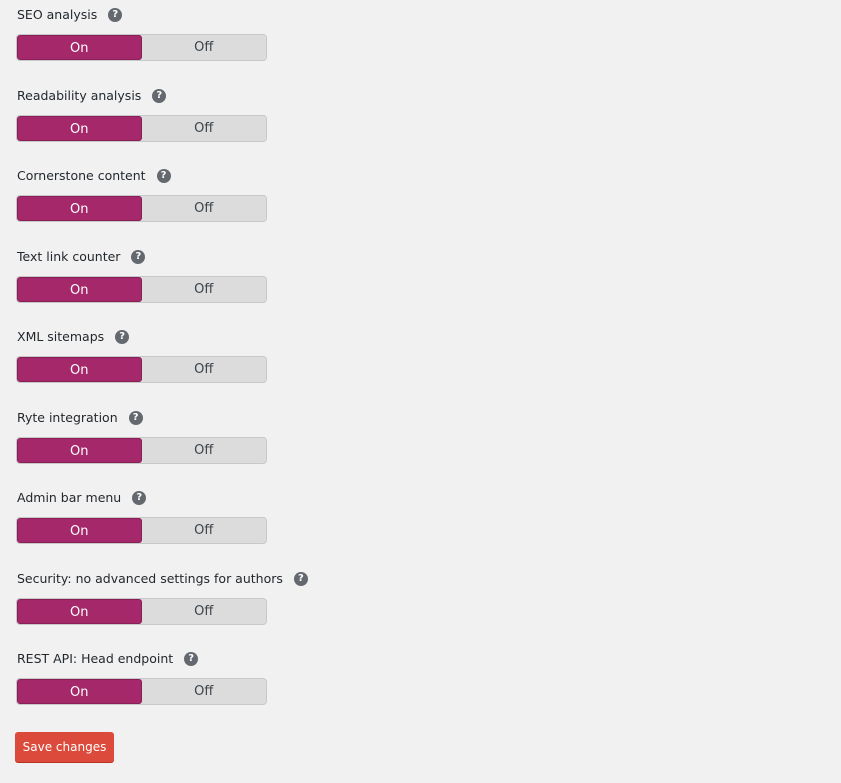 Image resolution: width=841 pixels, height=783 pixels. I want to click on rest-api-head-endpoint-toggle: On Off, so click(141, 691).